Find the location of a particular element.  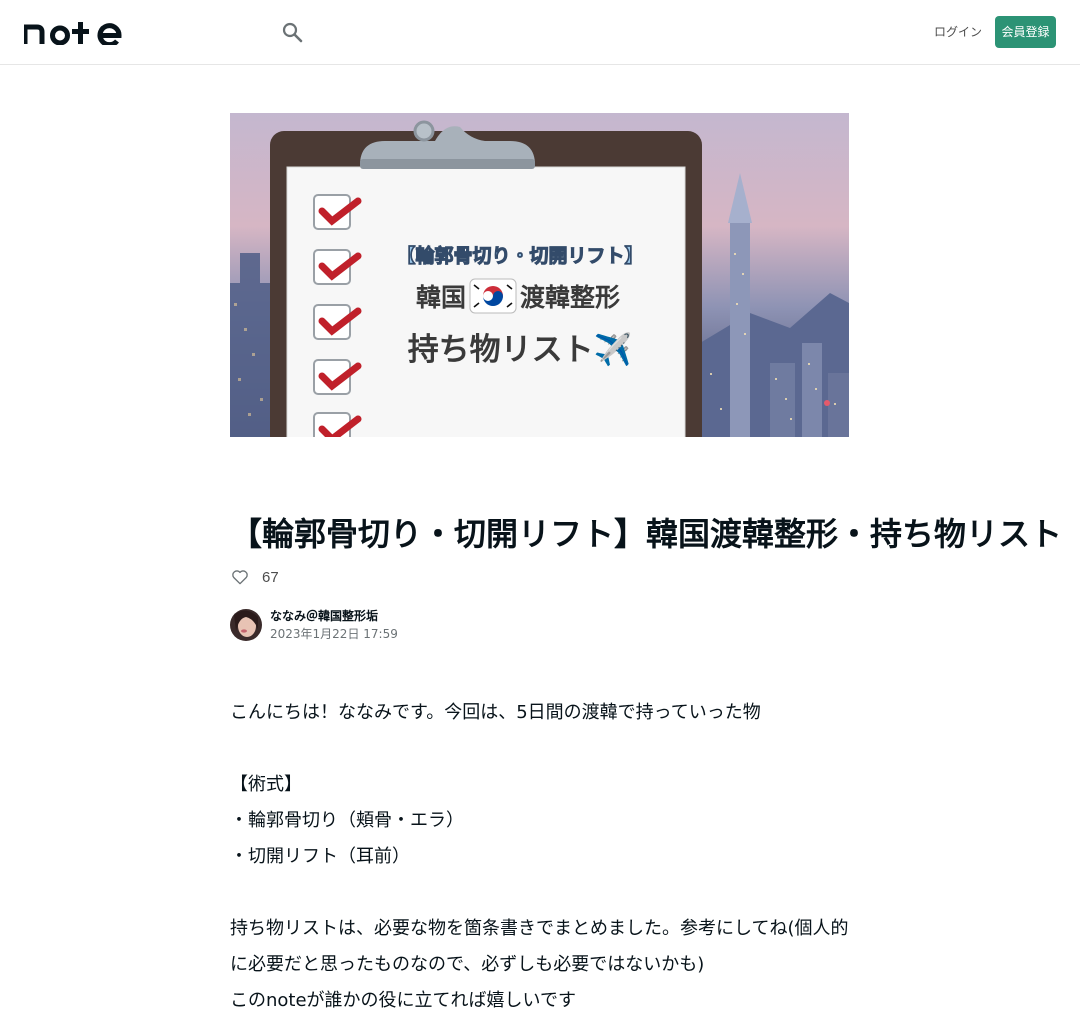

body-paragraph: こんにちは！ななみです。今回は、5日間の渡韓で持っていった物 is located at coordinates (495, 712).